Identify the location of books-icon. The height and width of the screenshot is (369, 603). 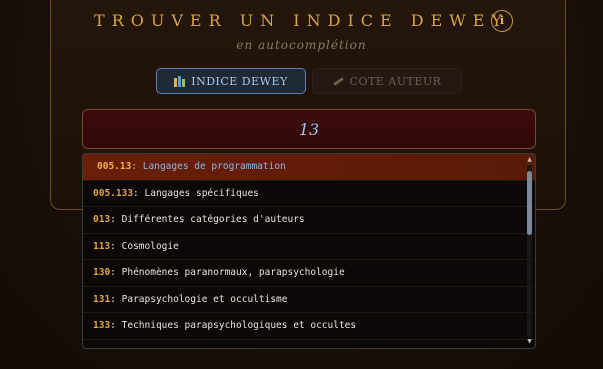
(180, 81).